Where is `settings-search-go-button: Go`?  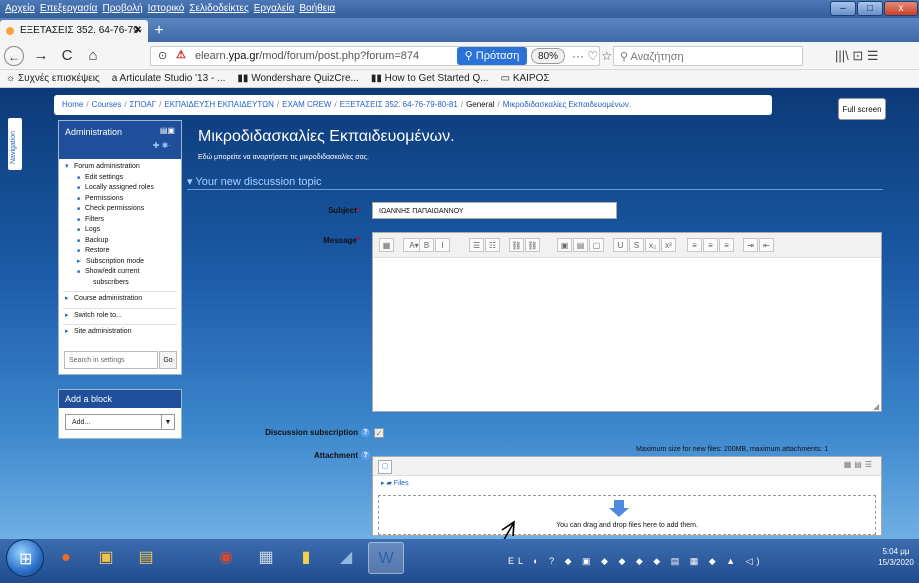
settings-search-go-button: Go is located at coordinates (168, 360).